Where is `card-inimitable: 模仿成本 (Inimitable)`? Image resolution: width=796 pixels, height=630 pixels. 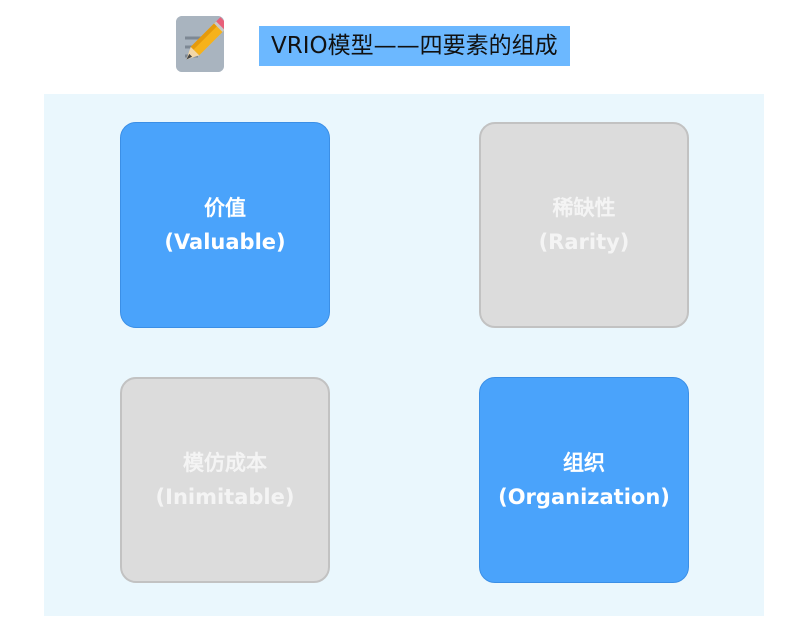
card-inimitable: 模仿成本 (Inimitable) is located at coordinates (225, 480).